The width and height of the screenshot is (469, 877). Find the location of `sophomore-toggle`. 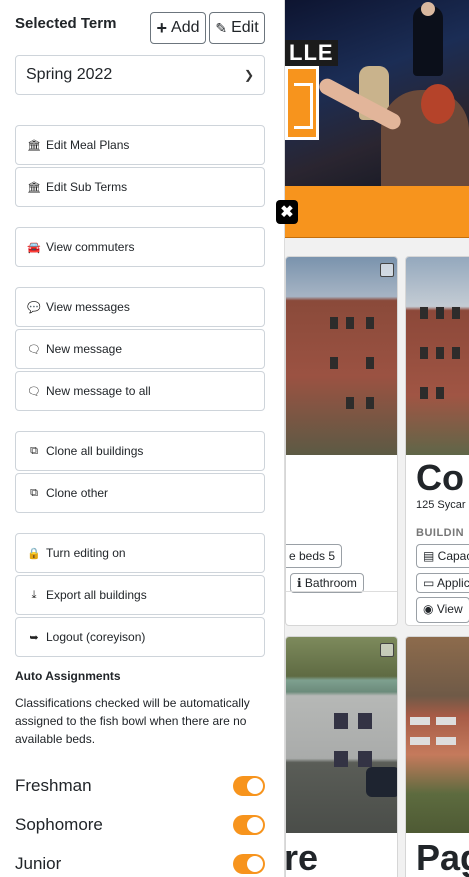

sophomore-toggle is located at coordinates (249, 825).